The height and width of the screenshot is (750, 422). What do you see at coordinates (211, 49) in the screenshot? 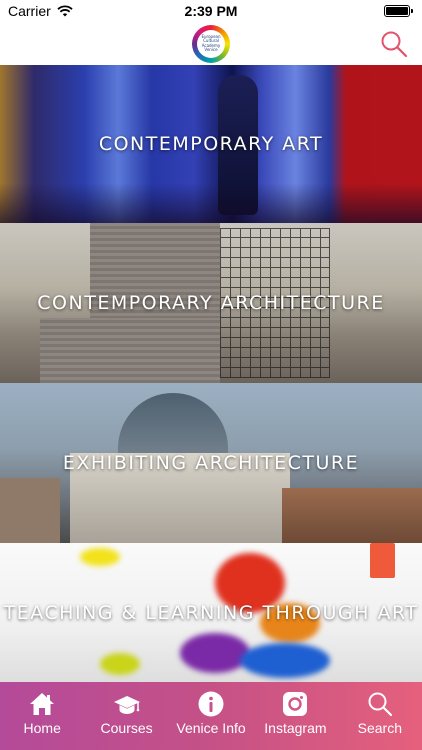
I see `logo-line-4: Venice` at bounding box center [211, 49].